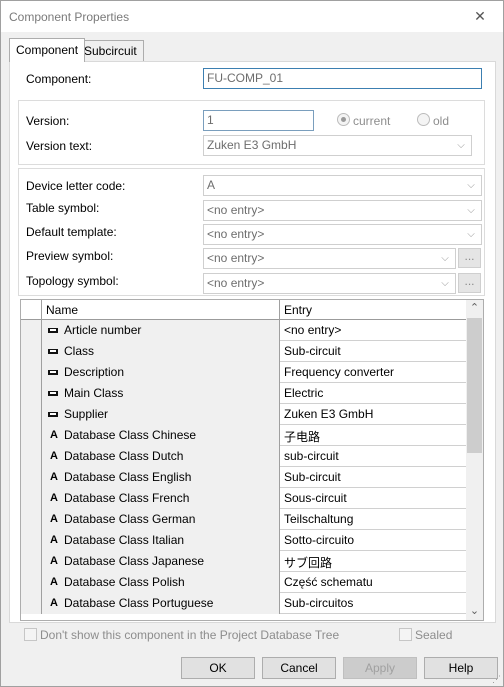 This screenshot has height=687, width=504. What do you see at coordinates (328, 582) in the screenshot?
I see `attribute-entry: Część schematu` at bounding box center [328, 582].